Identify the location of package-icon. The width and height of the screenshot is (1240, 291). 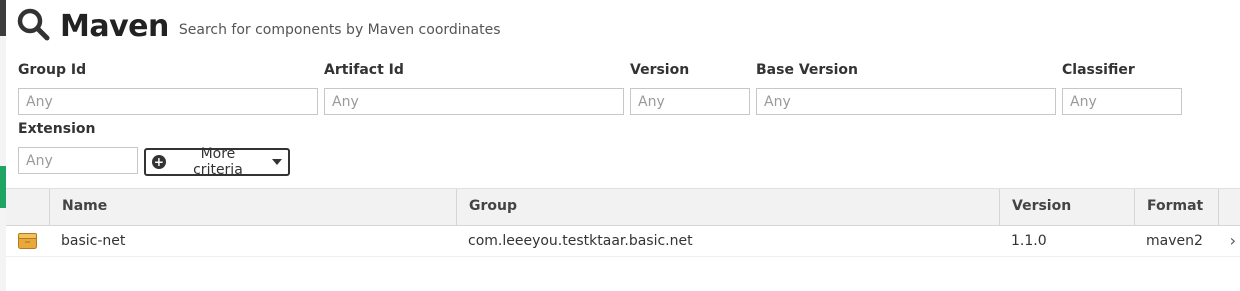
(27, 241).